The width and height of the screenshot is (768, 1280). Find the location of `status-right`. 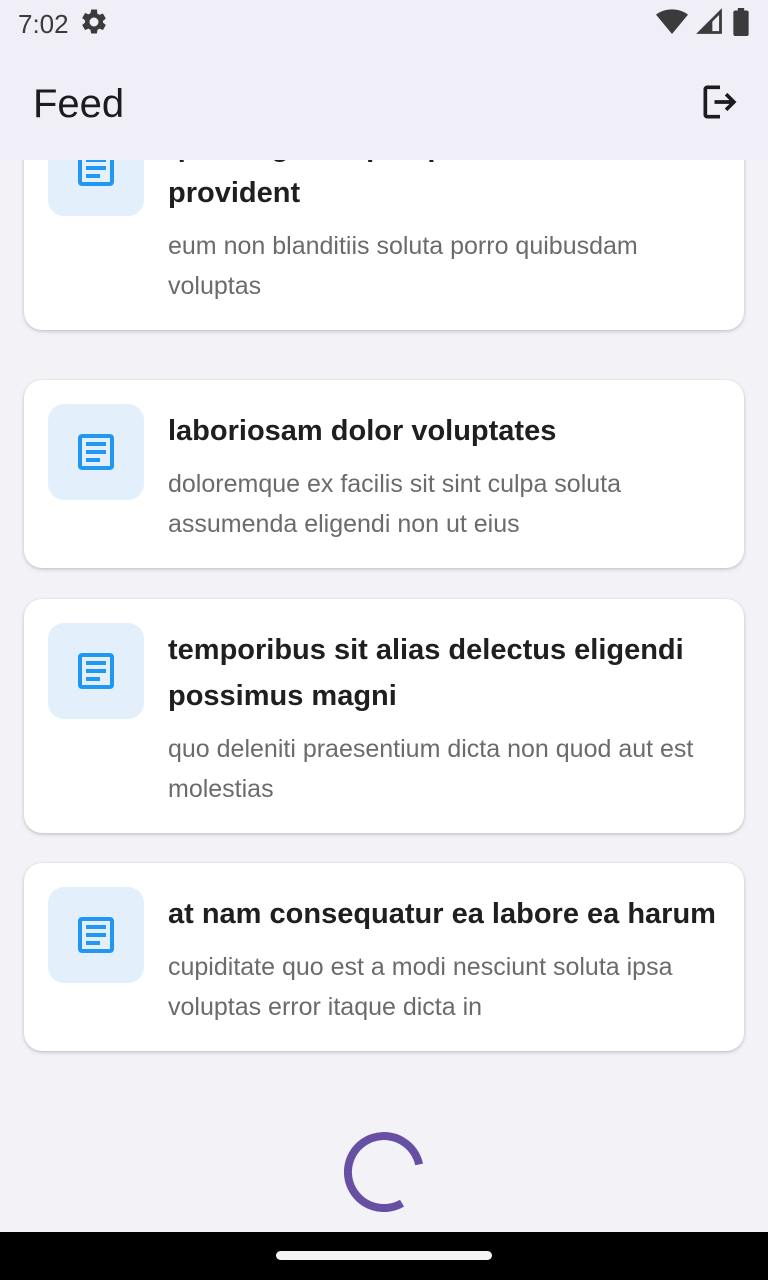

status-right is located at coordinates (703, 24).